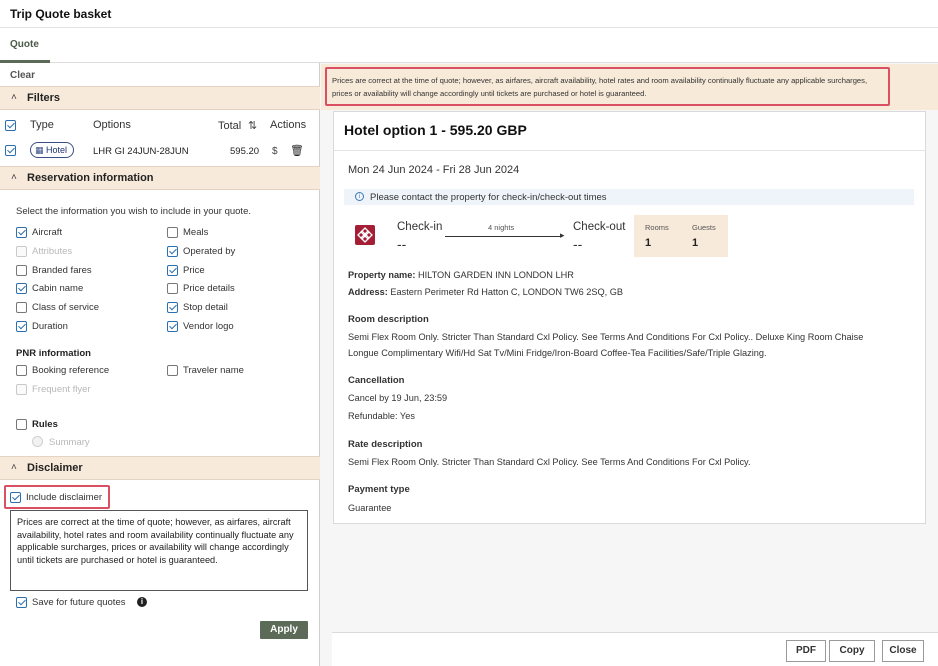 This screenshot has height=666, width=938. Describe the element at coordinates (21, 424) in the screenshot. I see `rules-checkbox` at that location.